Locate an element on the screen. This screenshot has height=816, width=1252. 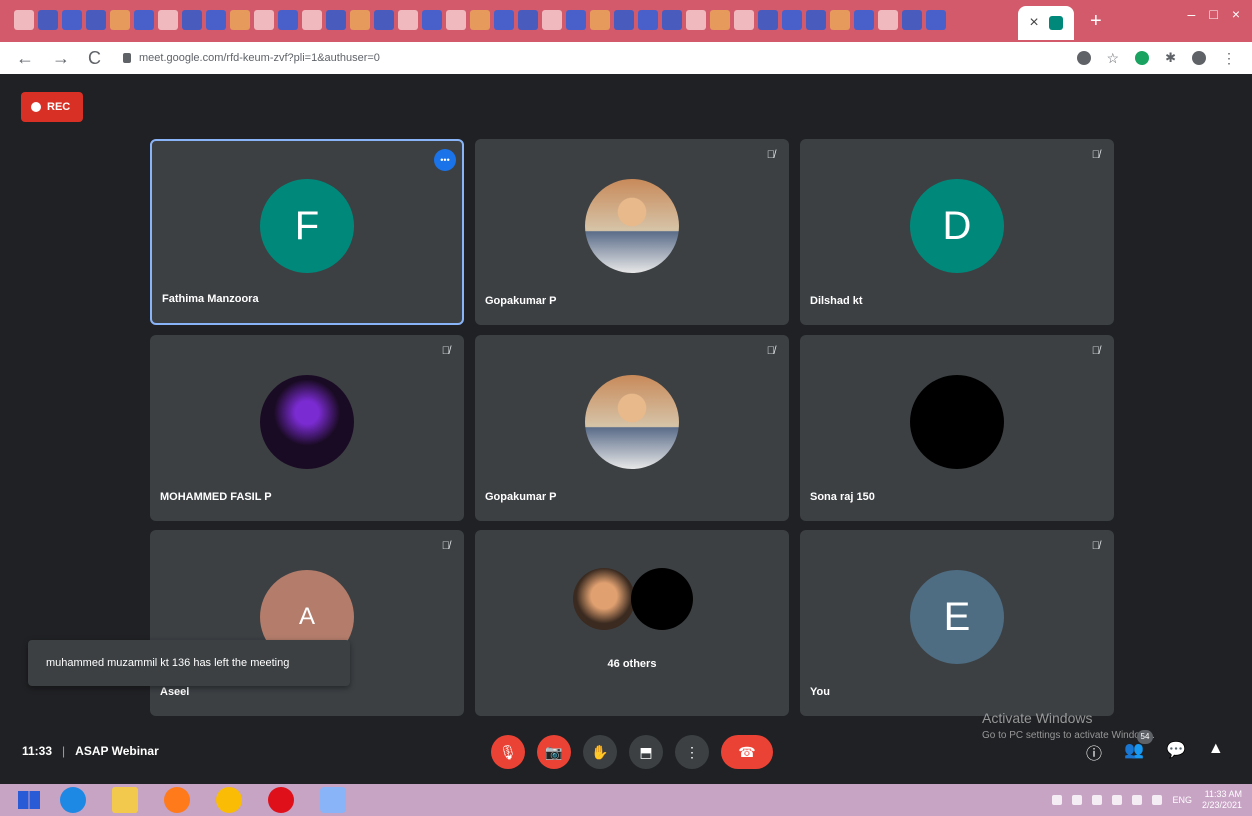
close-window-button: × is located at coordinates (1236, 14).